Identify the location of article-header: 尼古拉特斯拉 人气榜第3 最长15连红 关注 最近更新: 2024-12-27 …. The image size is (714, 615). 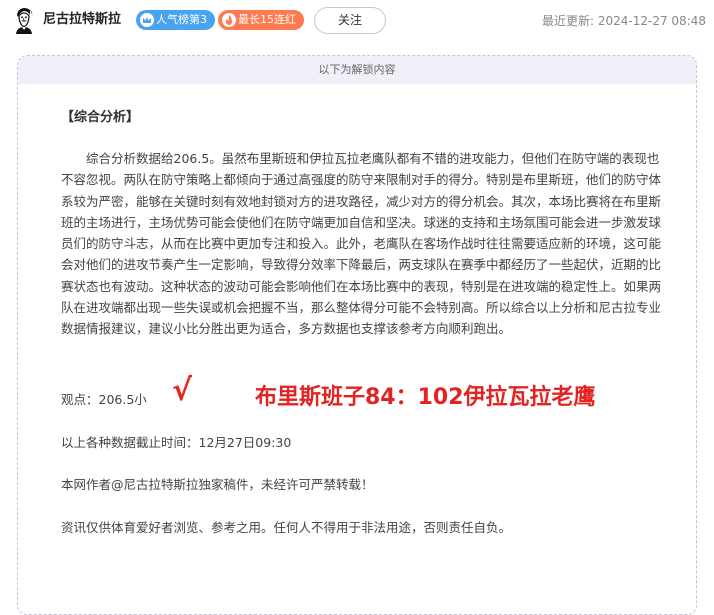
(357, 21).